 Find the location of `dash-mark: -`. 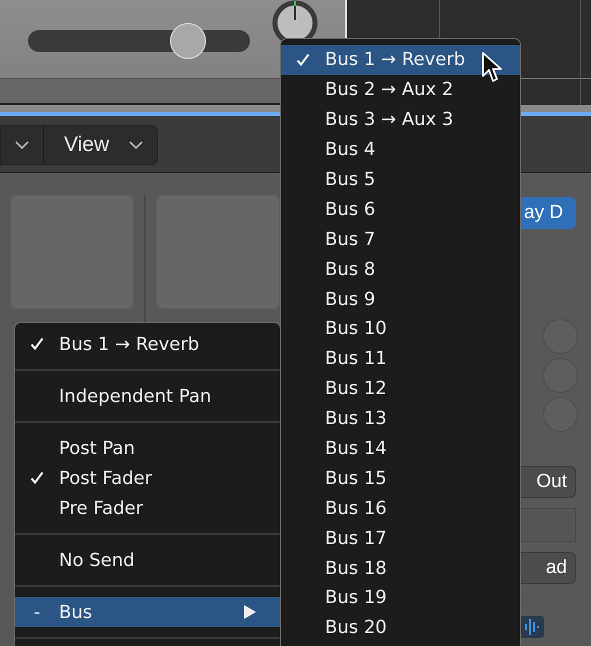

dash-mark: - is located at coordinates (37, 612).